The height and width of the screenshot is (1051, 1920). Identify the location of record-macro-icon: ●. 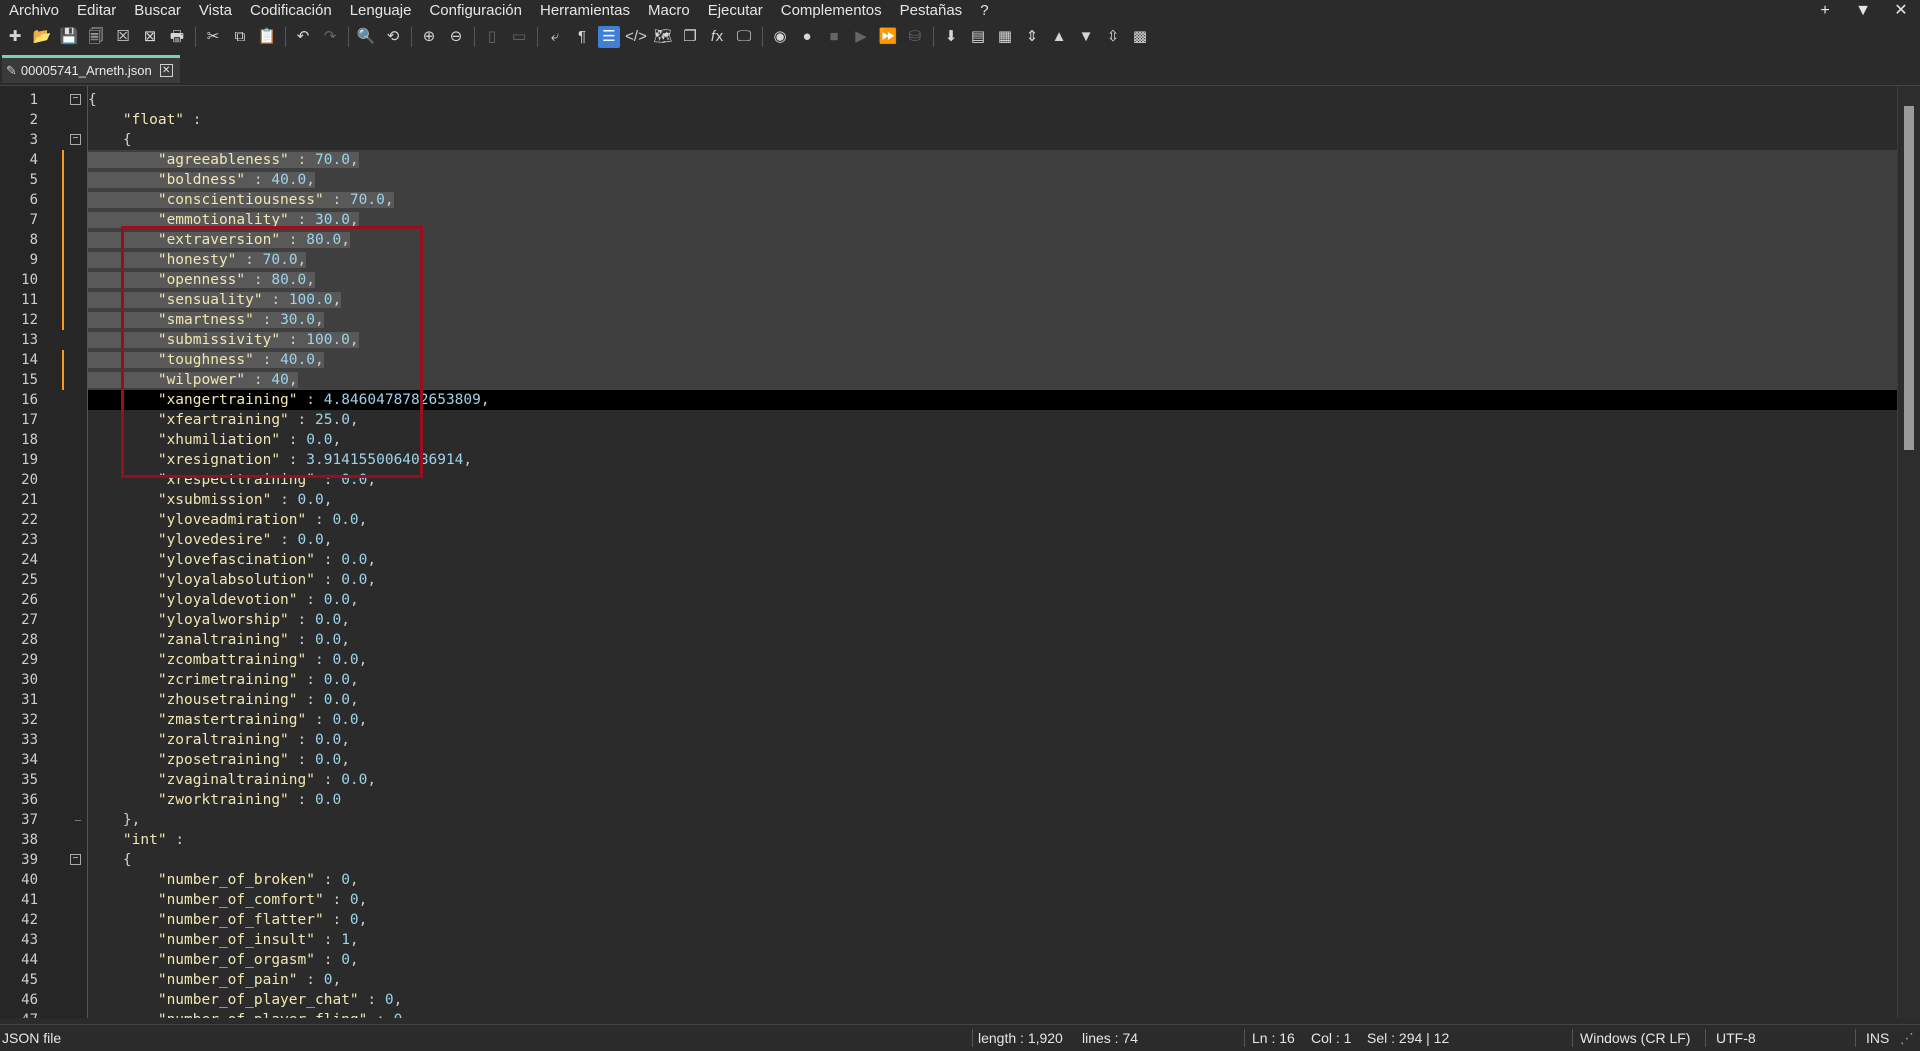
(807, 37).